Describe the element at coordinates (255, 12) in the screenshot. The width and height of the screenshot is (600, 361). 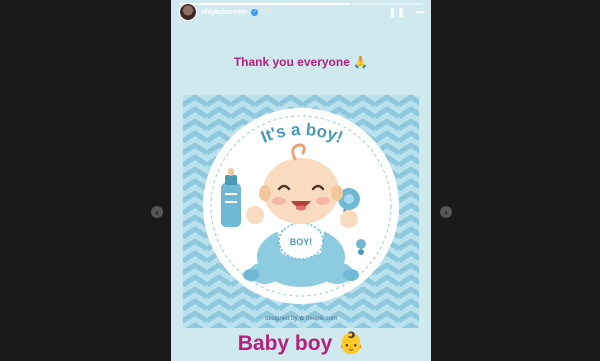
I see `verified-badge-icon: ✓` at that location.